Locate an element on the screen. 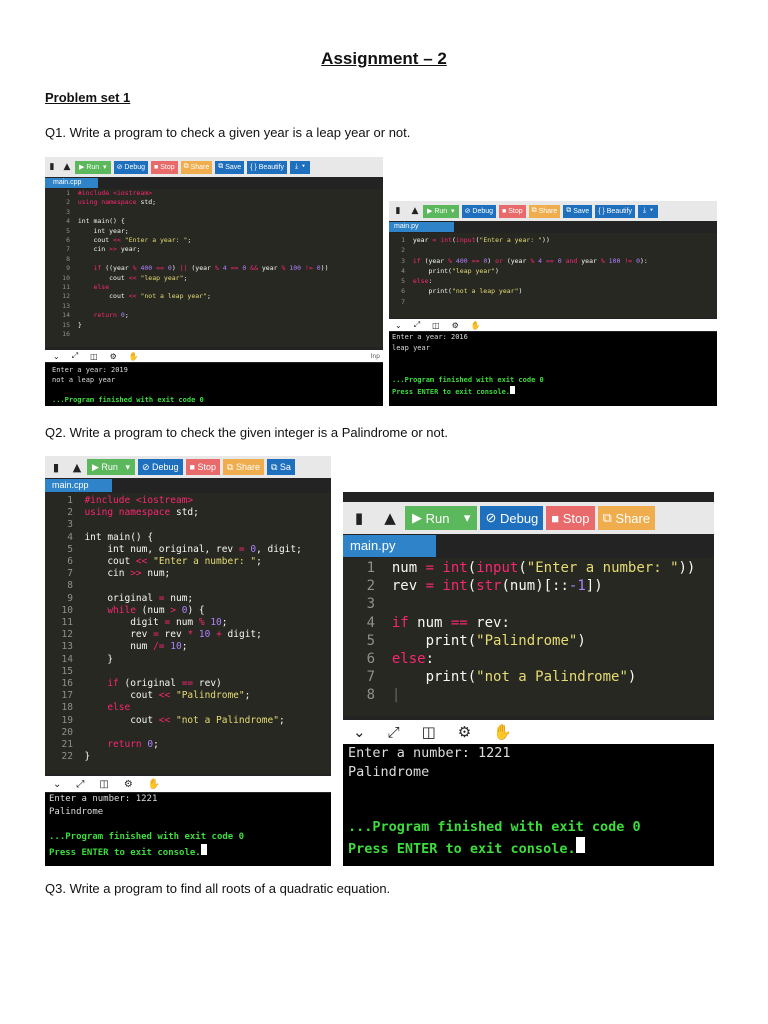  toolbar: ▮ ▲ ▶ Run ▾ ⊘ Debug ■ Stop ⧉ Share is located at coordinates (528, 518).